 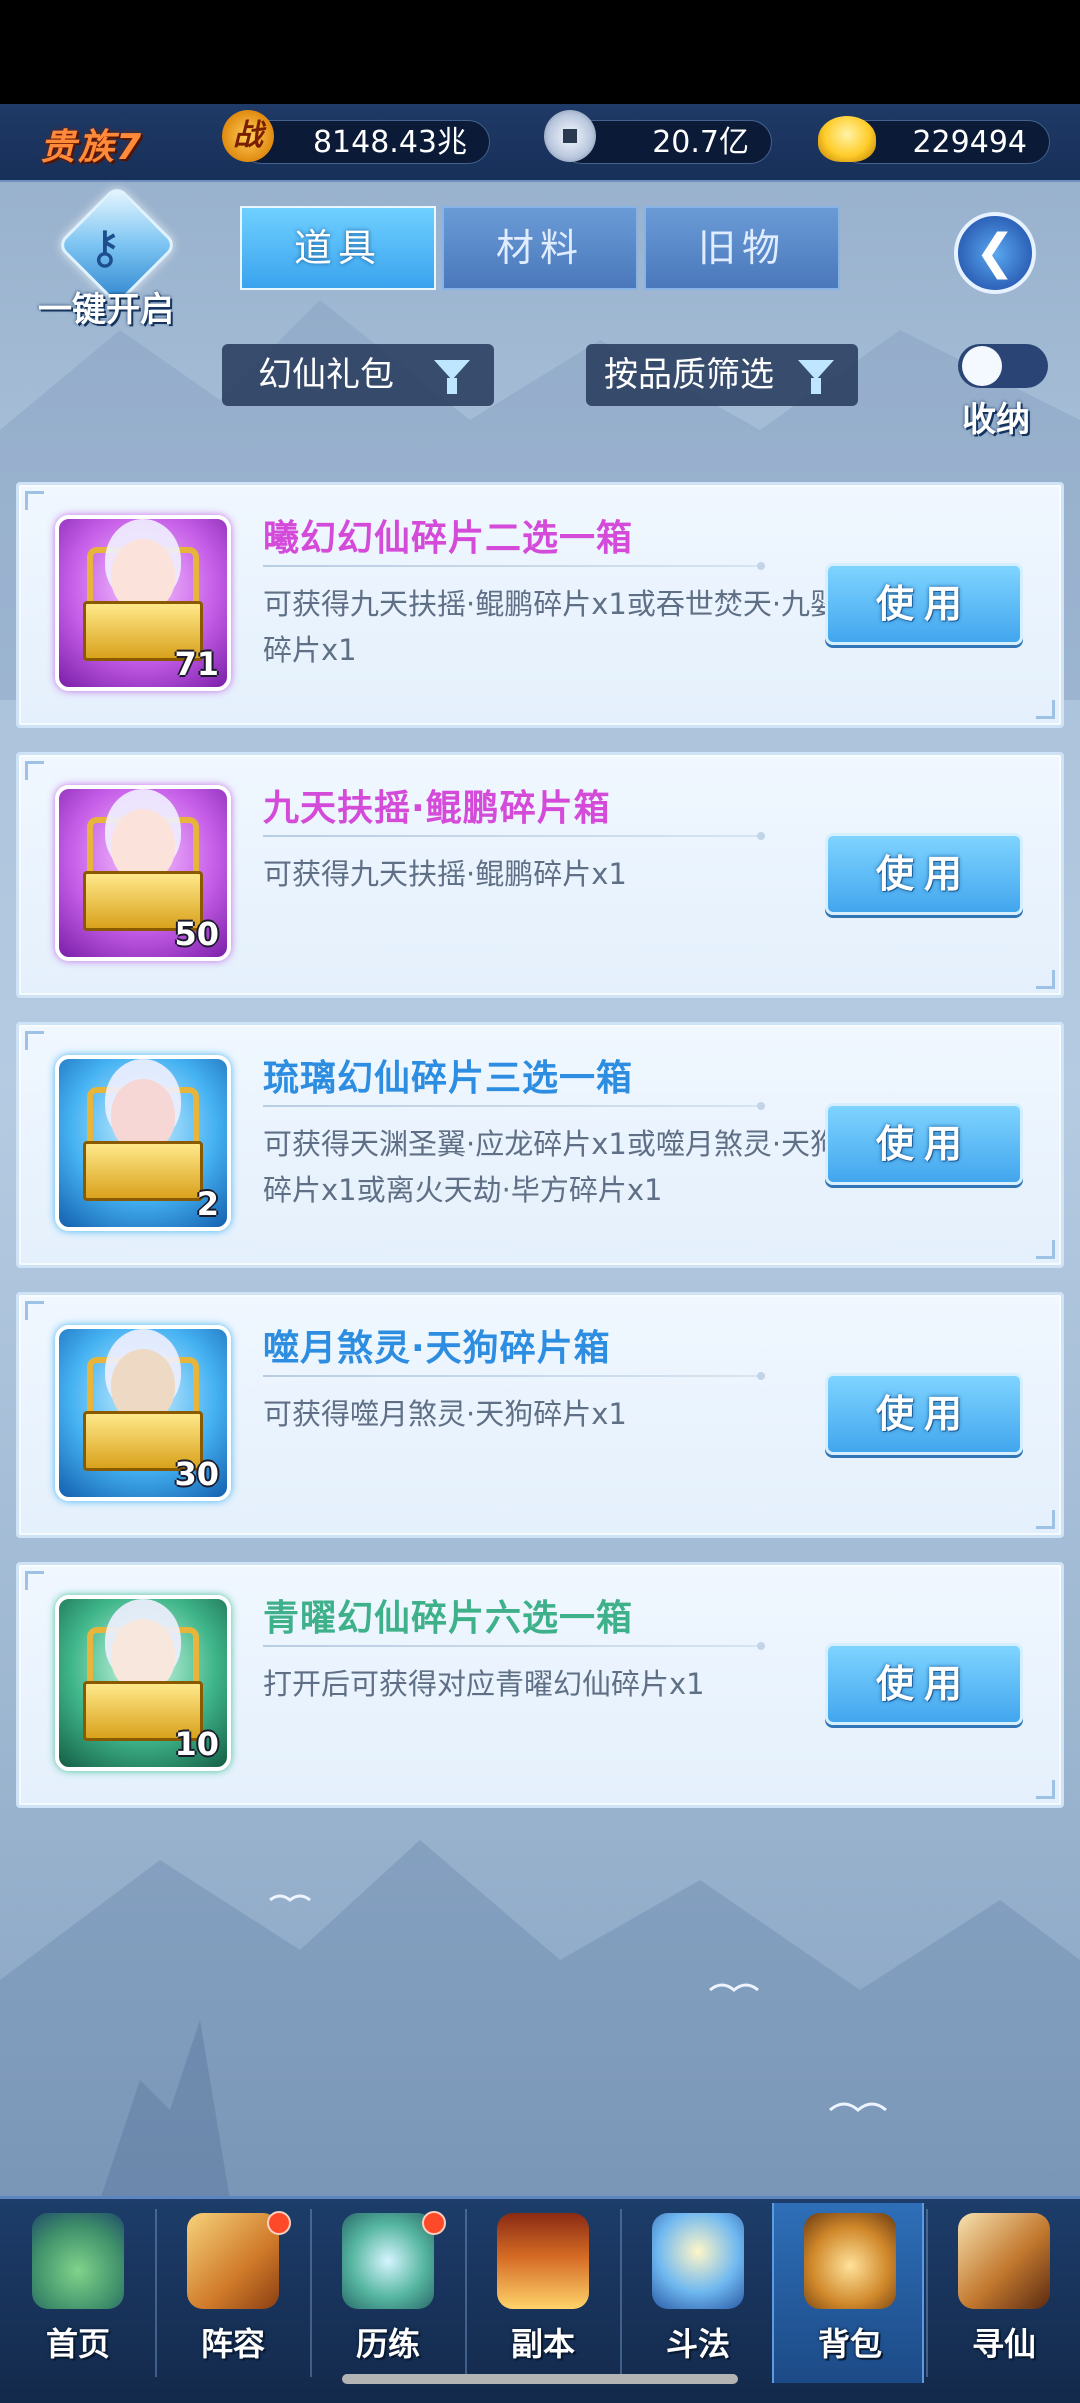 What do you see at coordinates (196, 1744) in the screenshot?
I see `item-count: 10` at bounding box center [196, 1744].